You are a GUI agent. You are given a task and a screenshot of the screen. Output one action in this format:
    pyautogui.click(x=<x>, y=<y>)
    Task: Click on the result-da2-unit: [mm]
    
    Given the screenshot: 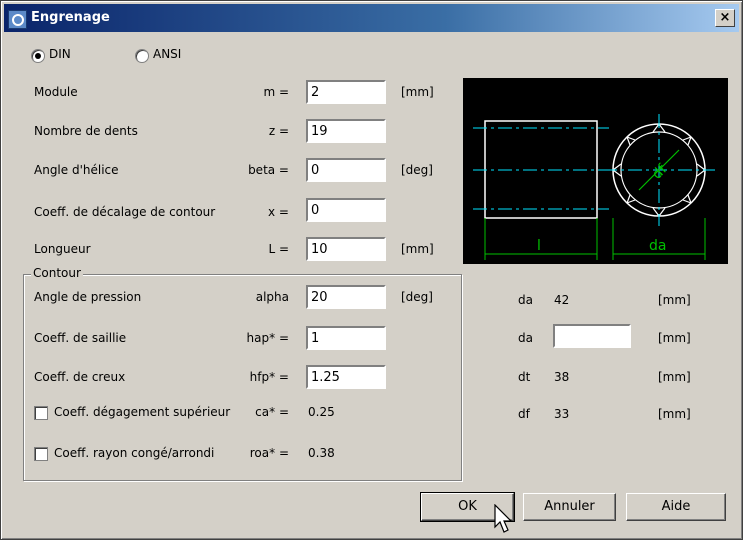 What is the action you would take?
    pyautogui.click(x=674, y=338)
    